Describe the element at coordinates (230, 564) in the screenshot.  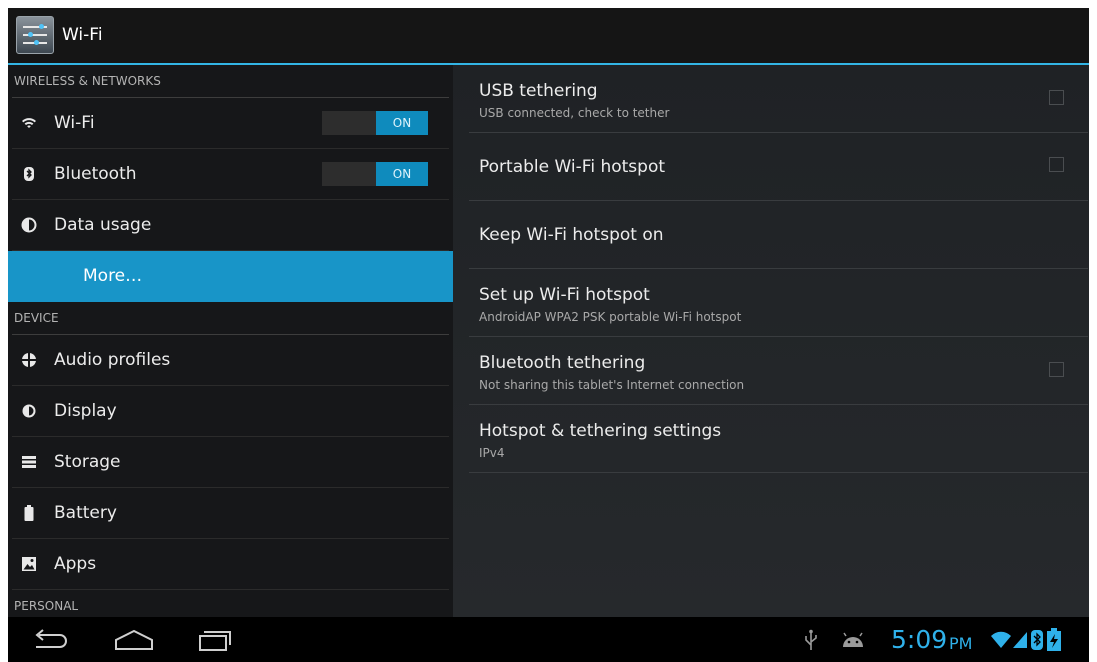
I see `header-item-apps: Apps` at that location.